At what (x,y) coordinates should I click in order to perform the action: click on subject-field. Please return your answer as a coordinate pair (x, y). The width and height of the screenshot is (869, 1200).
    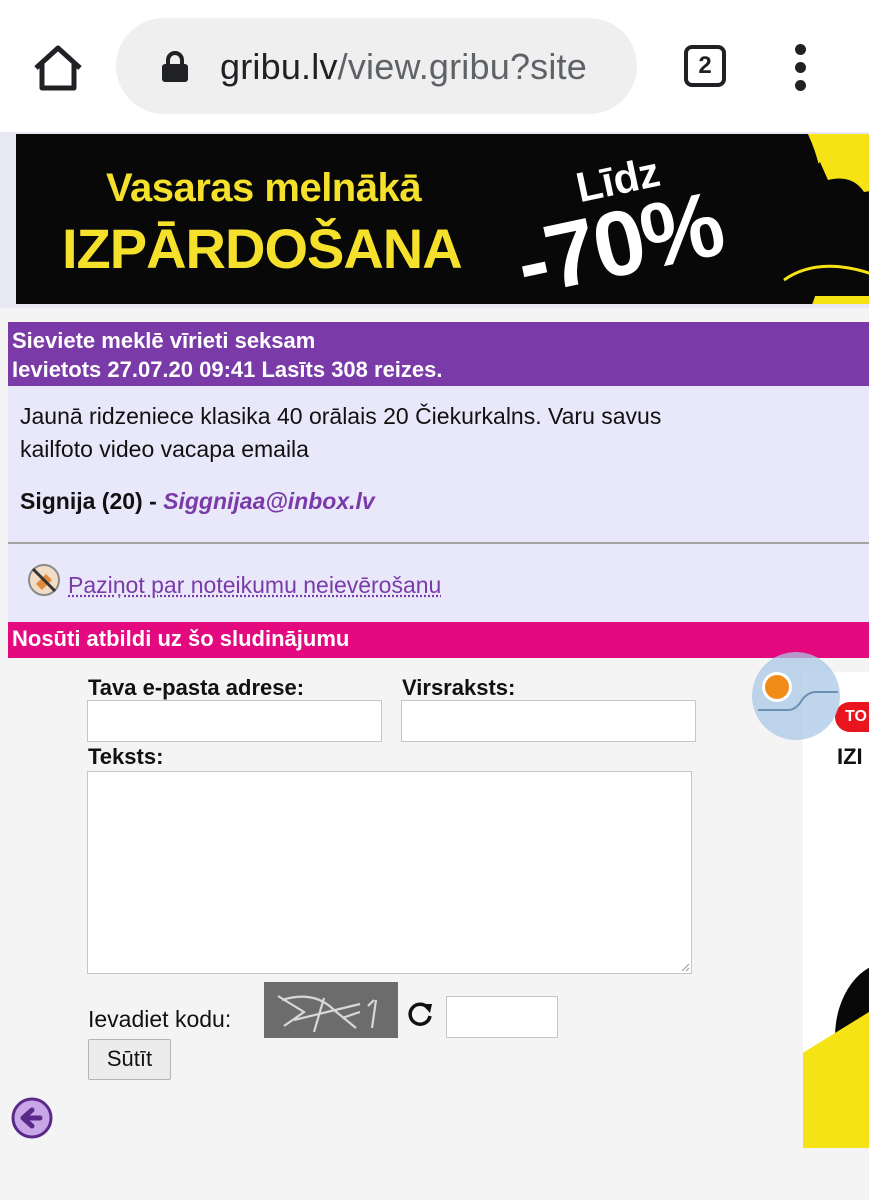
    Looking at the image, I should click on (548, 721).